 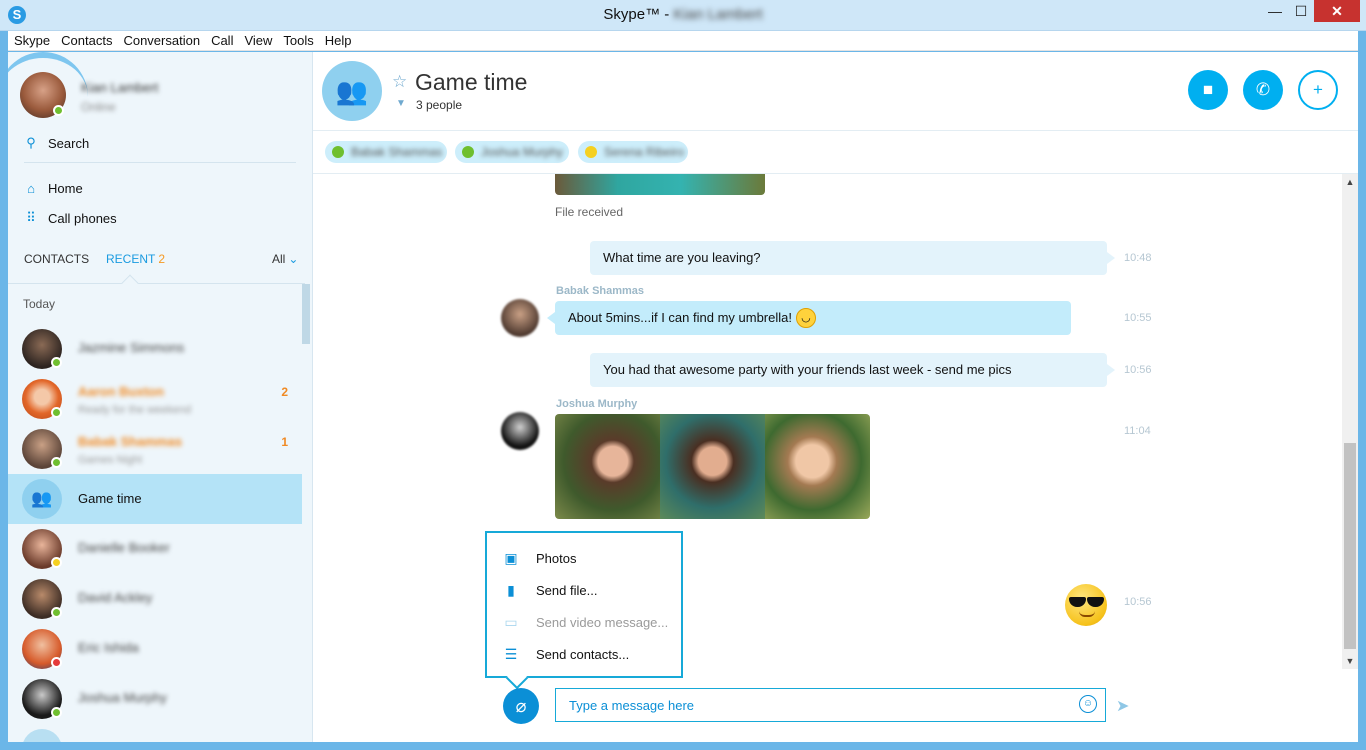 What do you see at coordinates (521, 706) in the screenshot?
I see `attach-button: ⌀` at bounding box center [521, 706].